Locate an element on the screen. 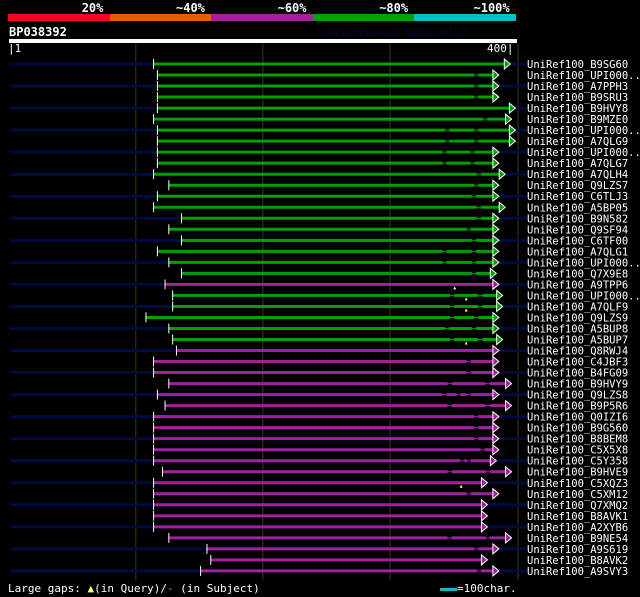 This screenshot has width=640, height=597. scale-key: =100char. is located at coordinates (478, 588).